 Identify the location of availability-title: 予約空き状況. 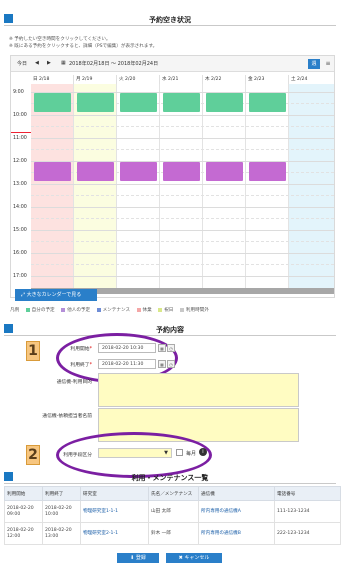
(170, 20).